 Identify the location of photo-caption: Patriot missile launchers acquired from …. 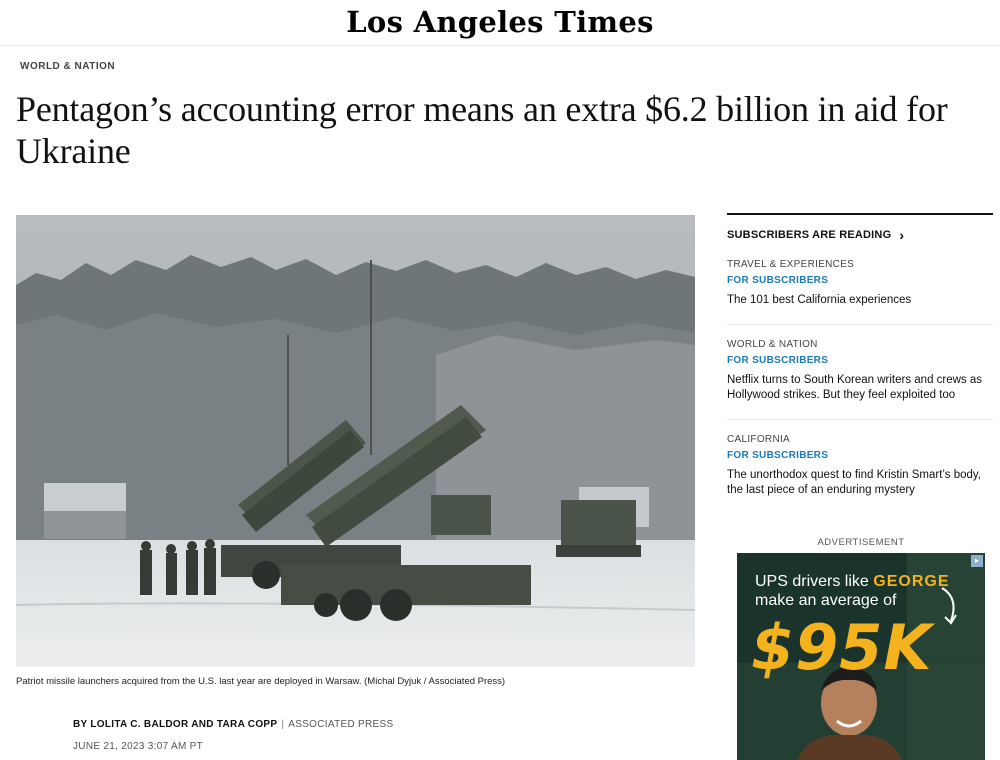
(261, 681).